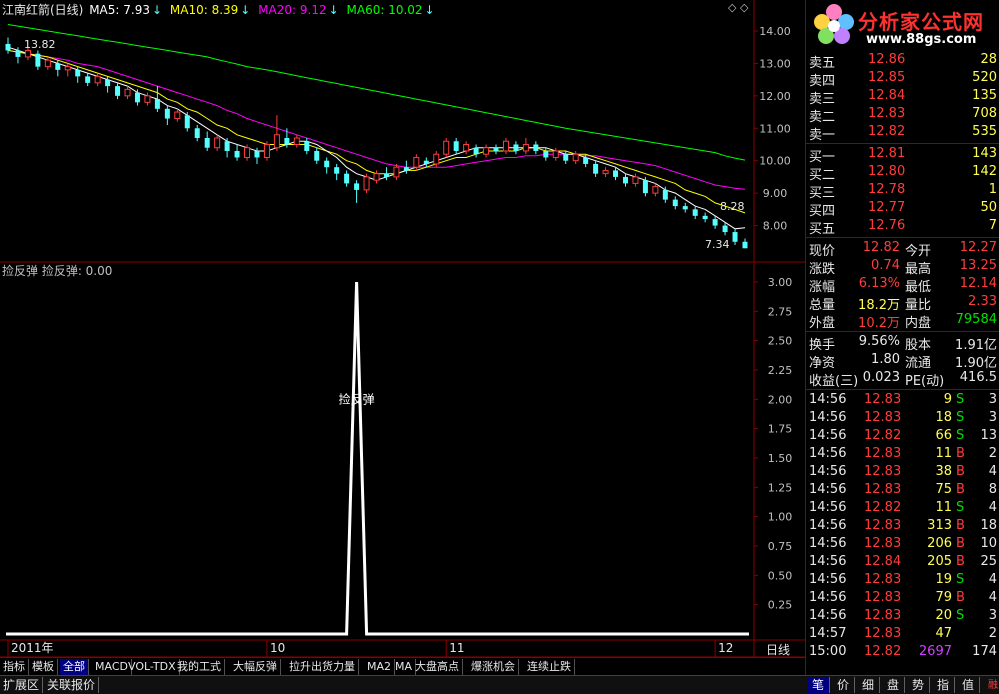  What do you see at coordinates (902, 437) in the screenshot?
I see `tick-row: 14:56 12.82 66 S 13` at bounding box center [902, 437].